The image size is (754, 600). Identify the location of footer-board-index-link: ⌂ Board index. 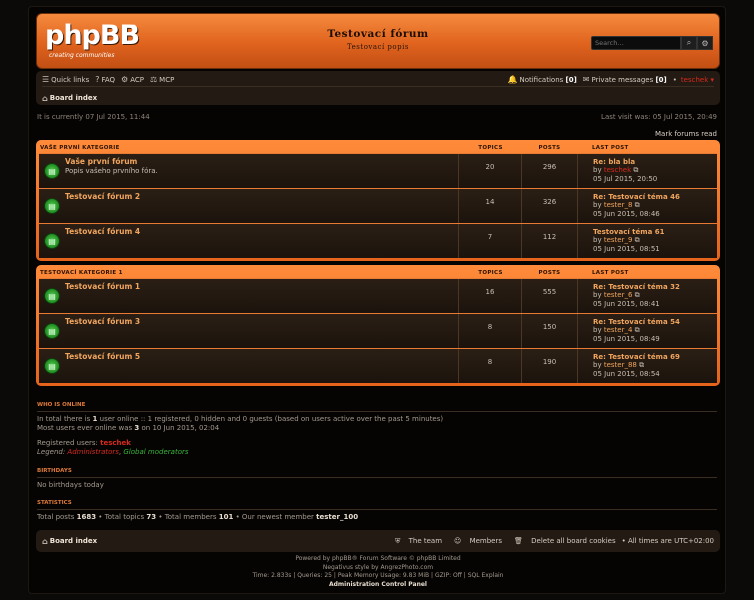
(69, 541).